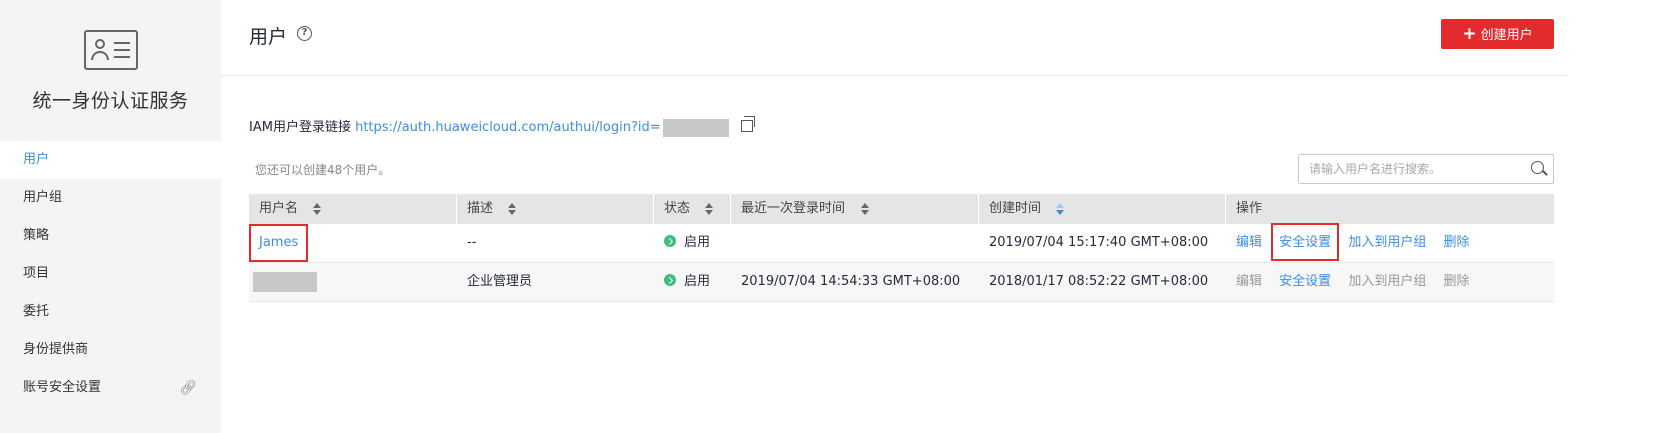 This screenshot has width=1659, height=433. I want to click on masked-account-id, so click(695, 127).